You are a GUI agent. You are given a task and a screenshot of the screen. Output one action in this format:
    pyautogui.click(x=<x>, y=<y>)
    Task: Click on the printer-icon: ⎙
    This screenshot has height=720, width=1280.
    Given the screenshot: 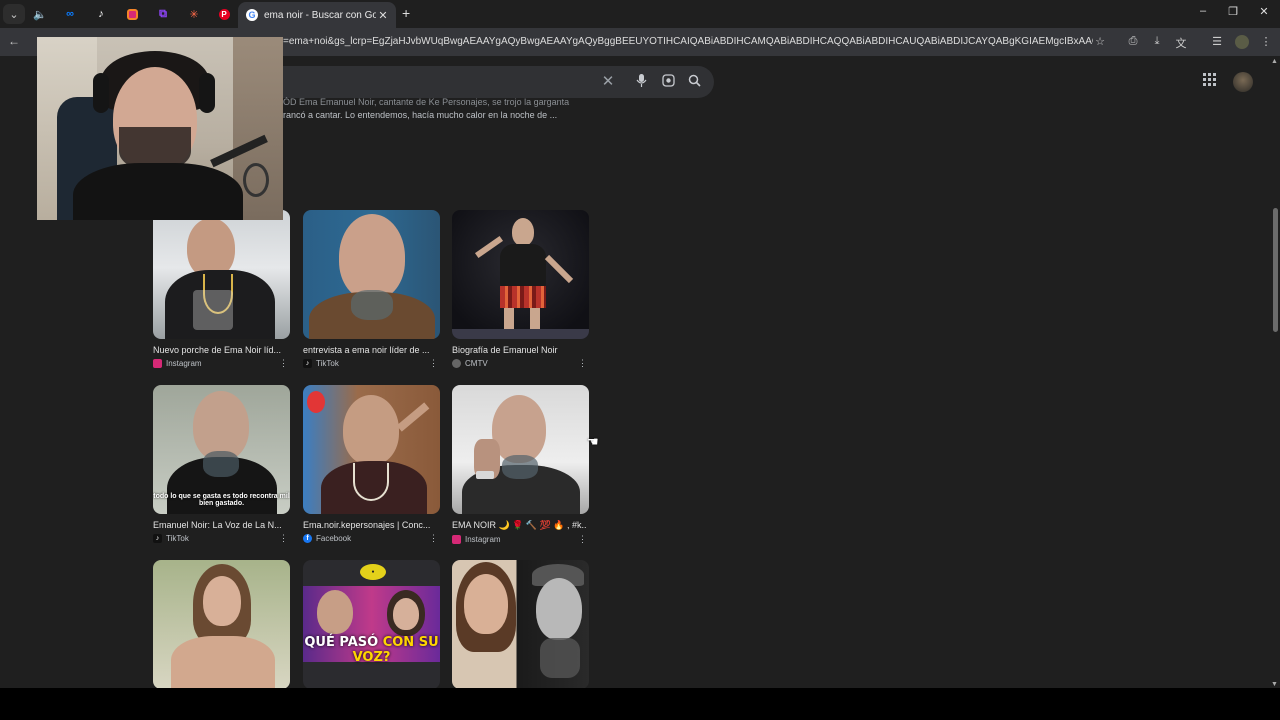 What is the action you would take?
    pyautogui.click(x=1133, y=41)
    